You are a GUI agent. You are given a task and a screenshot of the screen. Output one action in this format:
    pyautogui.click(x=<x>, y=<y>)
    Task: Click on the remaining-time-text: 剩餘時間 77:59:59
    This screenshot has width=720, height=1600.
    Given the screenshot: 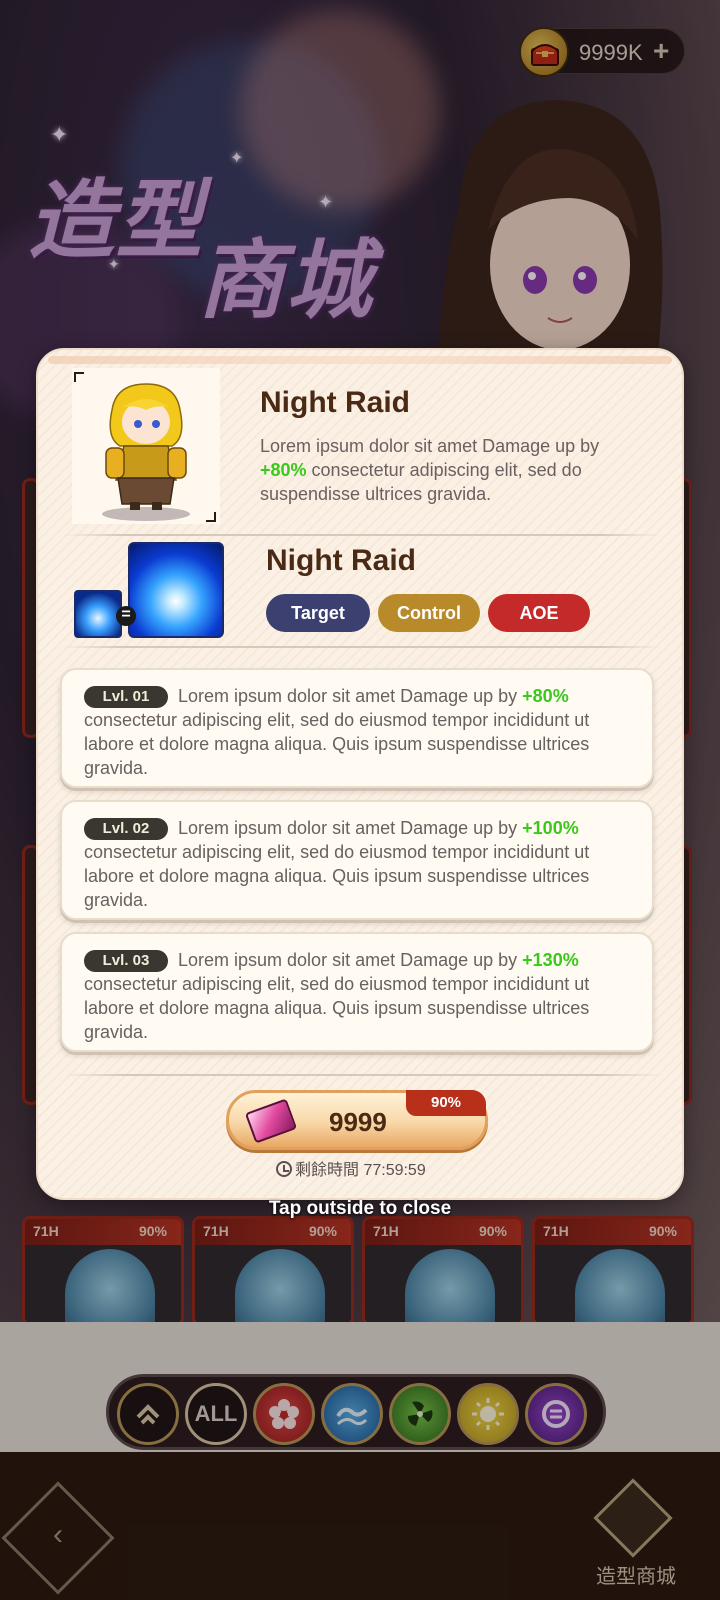 What is the action you would take?
    pyautogui.click(x=360, y=1170)
    